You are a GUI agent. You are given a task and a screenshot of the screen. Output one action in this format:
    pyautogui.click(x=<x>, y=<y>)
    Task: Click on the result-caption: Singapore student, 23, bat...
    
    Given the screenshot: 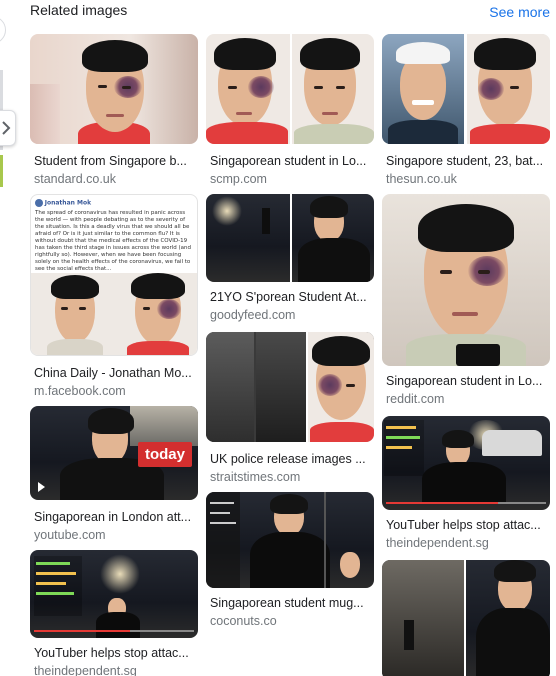 What is the action you would take?
    pyautogui.click(x=467, y=161)
    